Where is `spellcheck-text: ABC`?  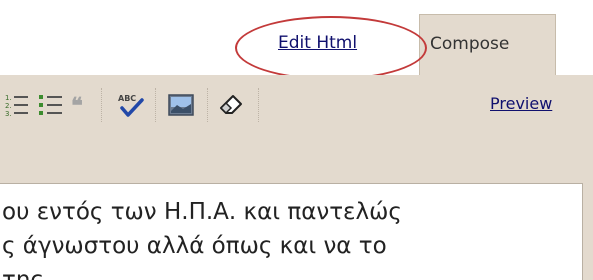 spellcheck-text: ABC is located at coordinates (127, 98).